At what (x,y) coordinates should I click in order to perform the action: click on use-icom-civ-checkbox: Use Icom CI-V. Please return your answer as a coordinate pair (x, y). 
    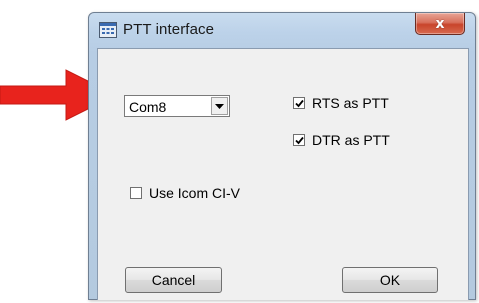
    Looking at the image, I should click on (185, 193).